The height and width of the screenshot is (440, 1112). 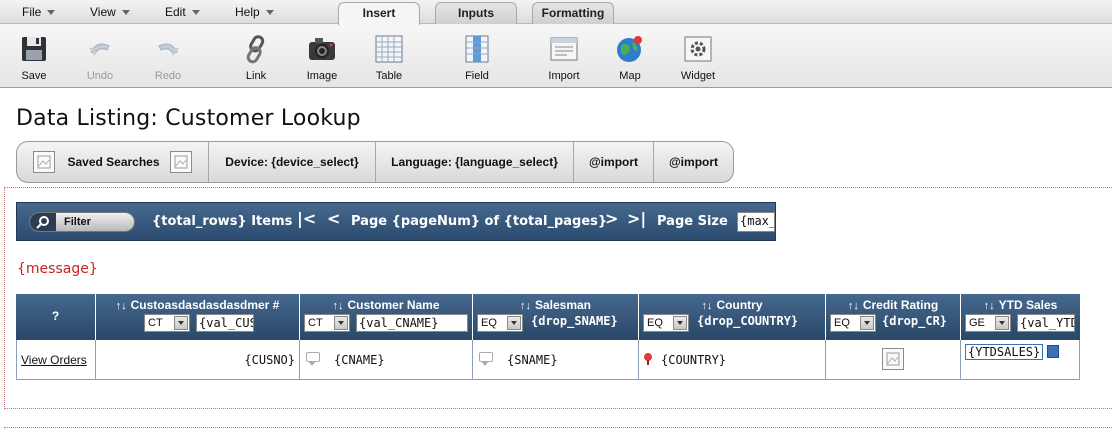 What do you see at coordinates (988, 323) in the screenshot?
I see `ytd-sales-operator: GE` at bounding box center [988, 323].